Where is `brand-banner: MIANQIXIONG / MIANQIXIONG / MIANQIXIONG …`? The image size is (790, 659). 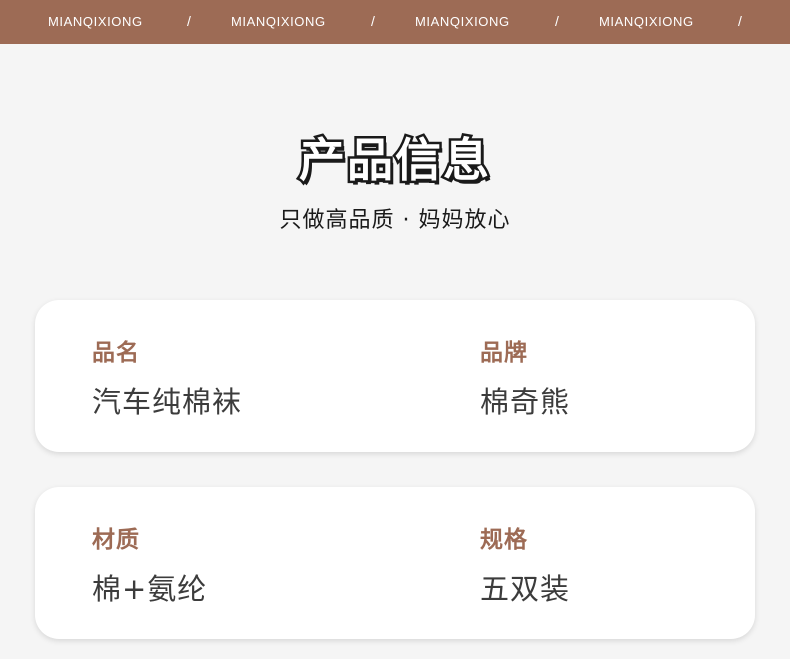
brand-banner: MIANQIXIONG / MIANQIXIONG / MIANQIXIONG … is located at coordinates (395, 22).